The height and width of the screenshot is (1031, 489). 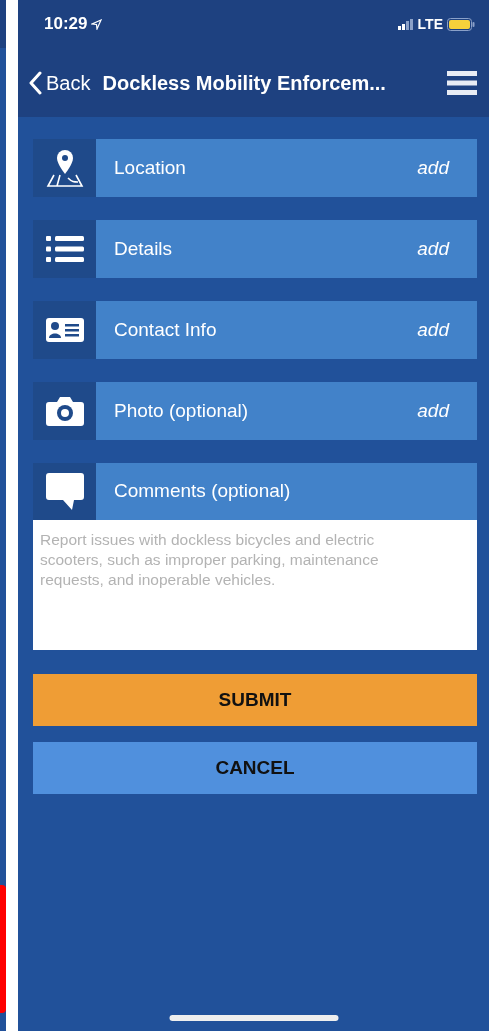 I want to click on row-label: Photo (optional), so click(x=181, y=410).